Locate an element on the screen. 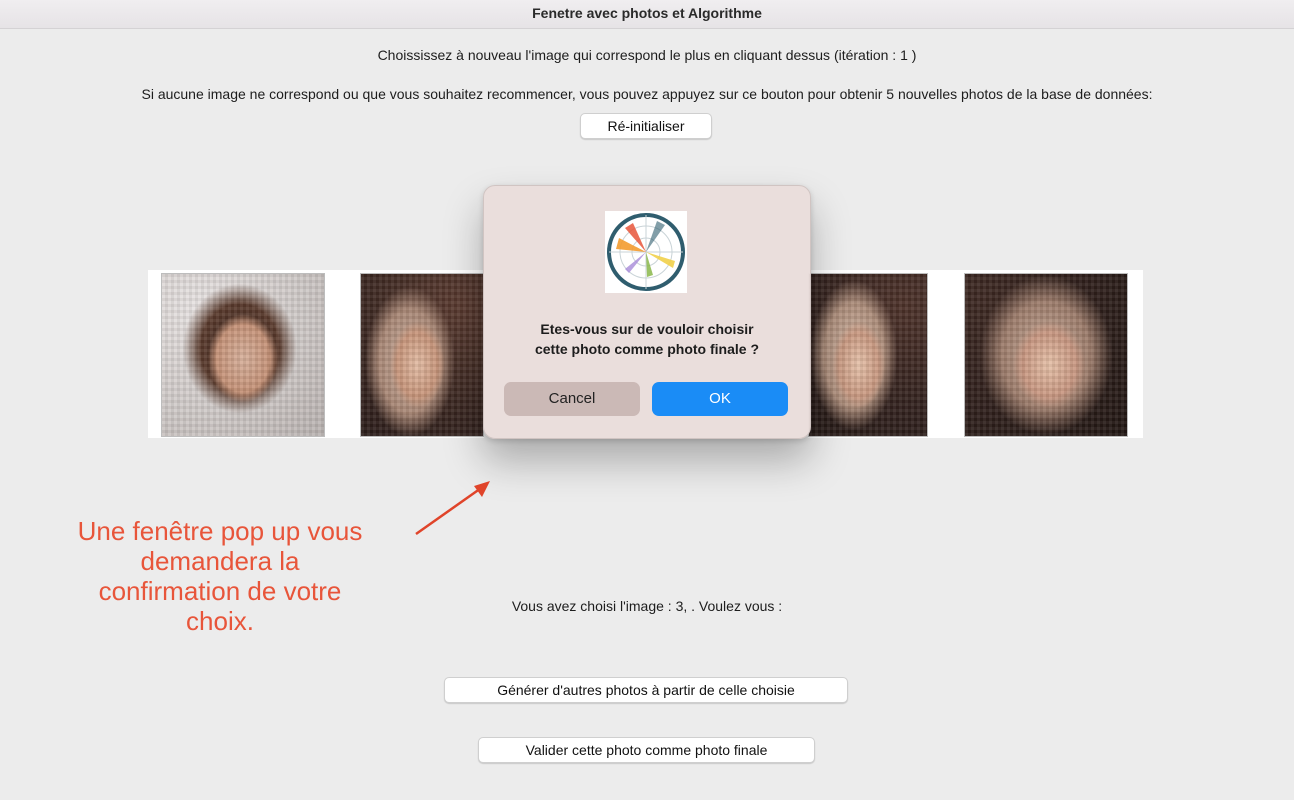 The height and width of the screenshot is (800, 1294). annotation-line-2: demandera la is located at coordinates (220, 561).